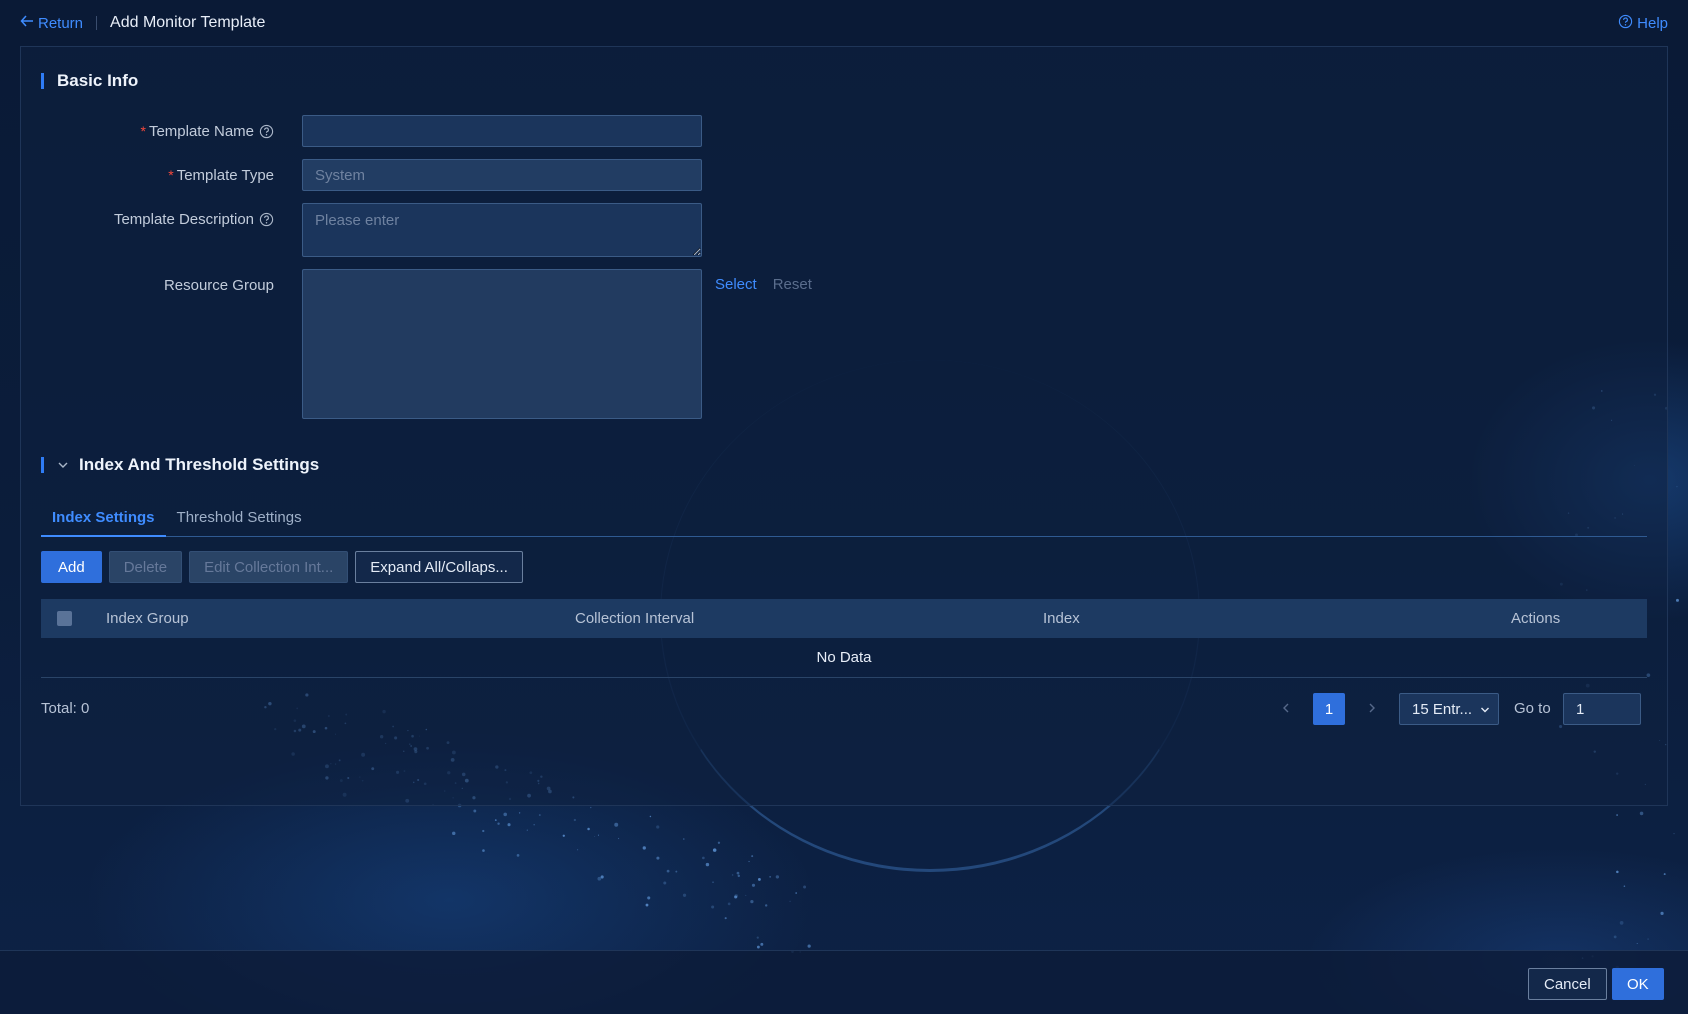  I want to click on template-name-label-wrap: * Template Name, so click(147, 131).